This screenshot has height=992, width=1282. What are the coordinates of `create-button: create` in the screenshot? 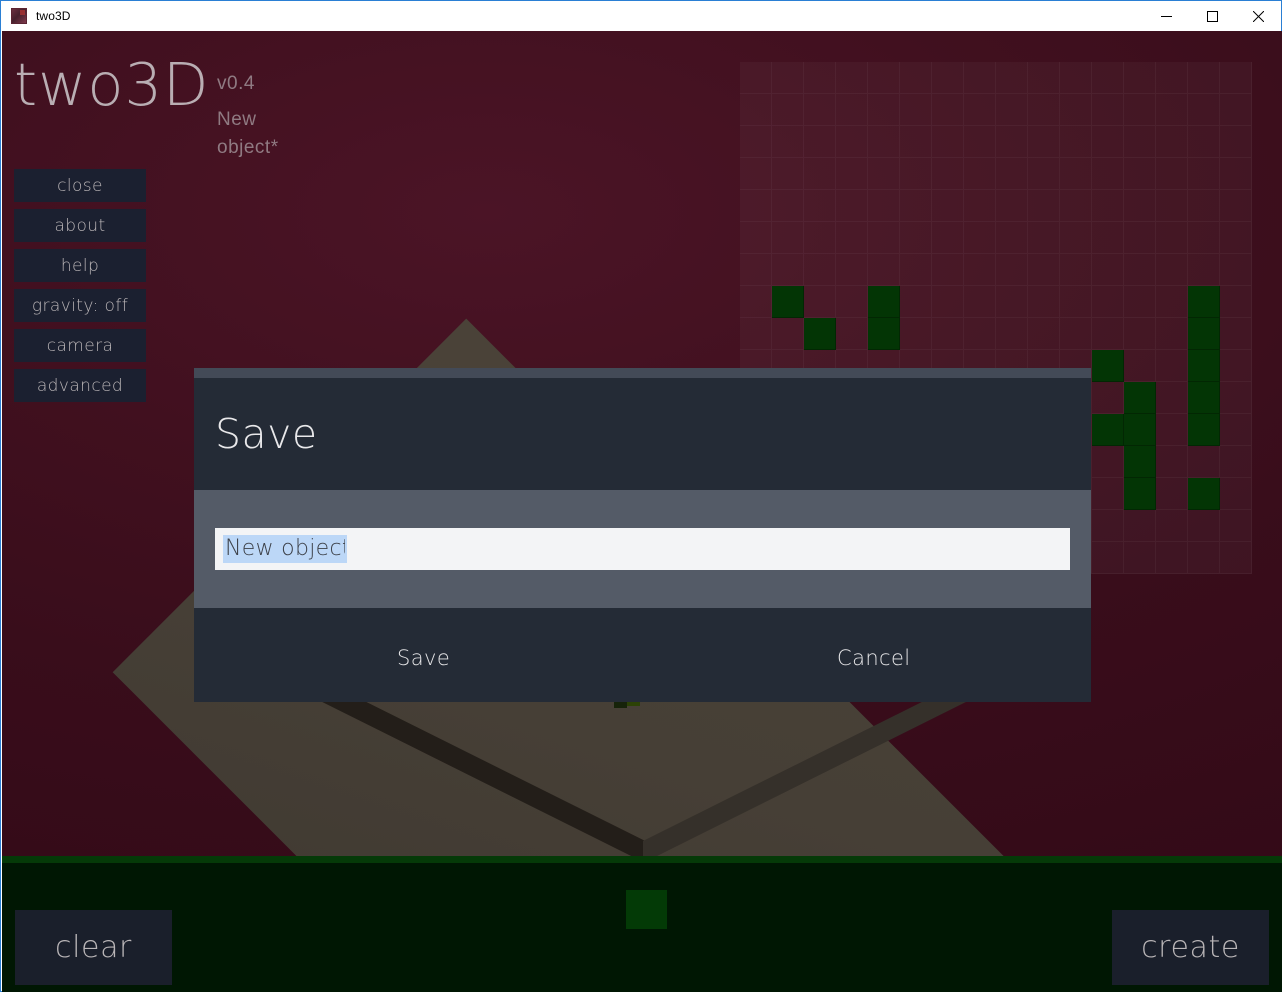 It's located at (1190, 947).